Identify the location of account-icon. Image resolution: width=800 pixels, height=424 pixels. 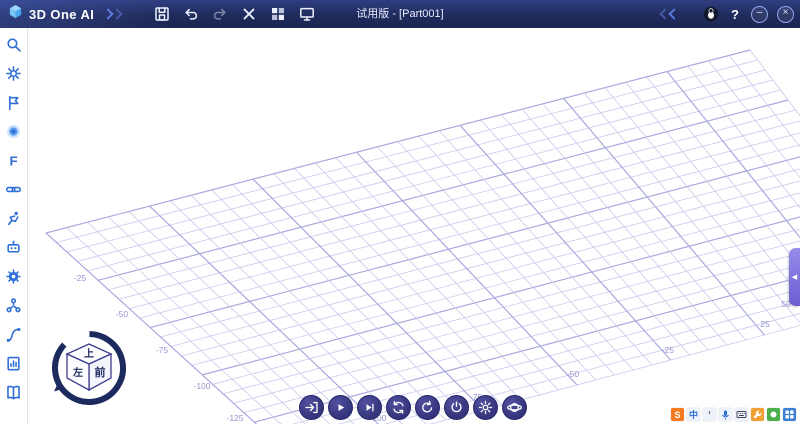
(711, 14).